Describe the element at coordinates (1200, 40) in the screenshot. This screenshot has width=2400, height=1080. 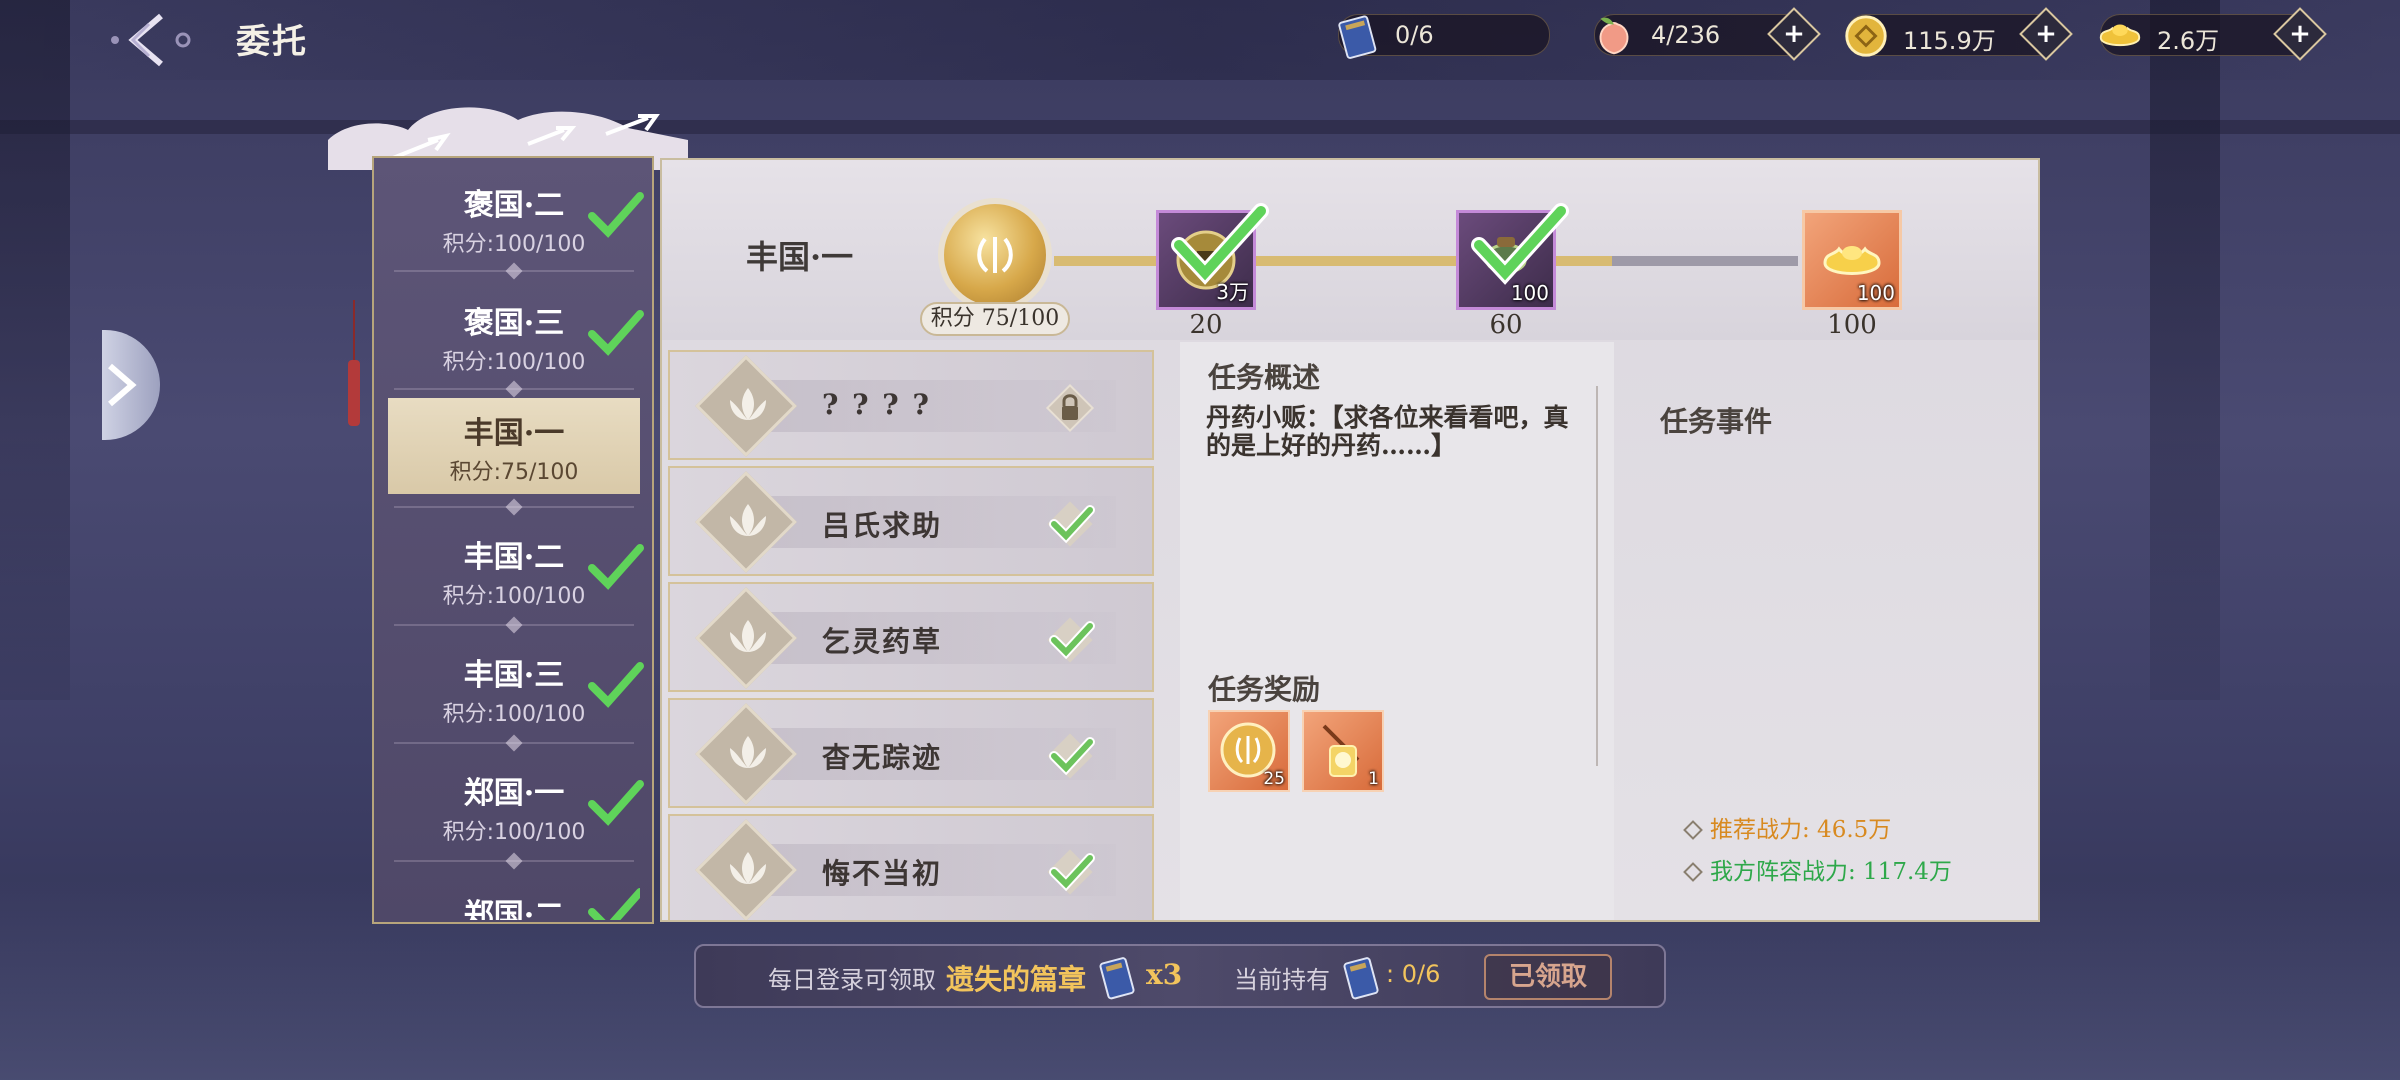
I see `top-bar: 委托 0/6 4/236 + 115.9万 + 2.6万 +` at that location.